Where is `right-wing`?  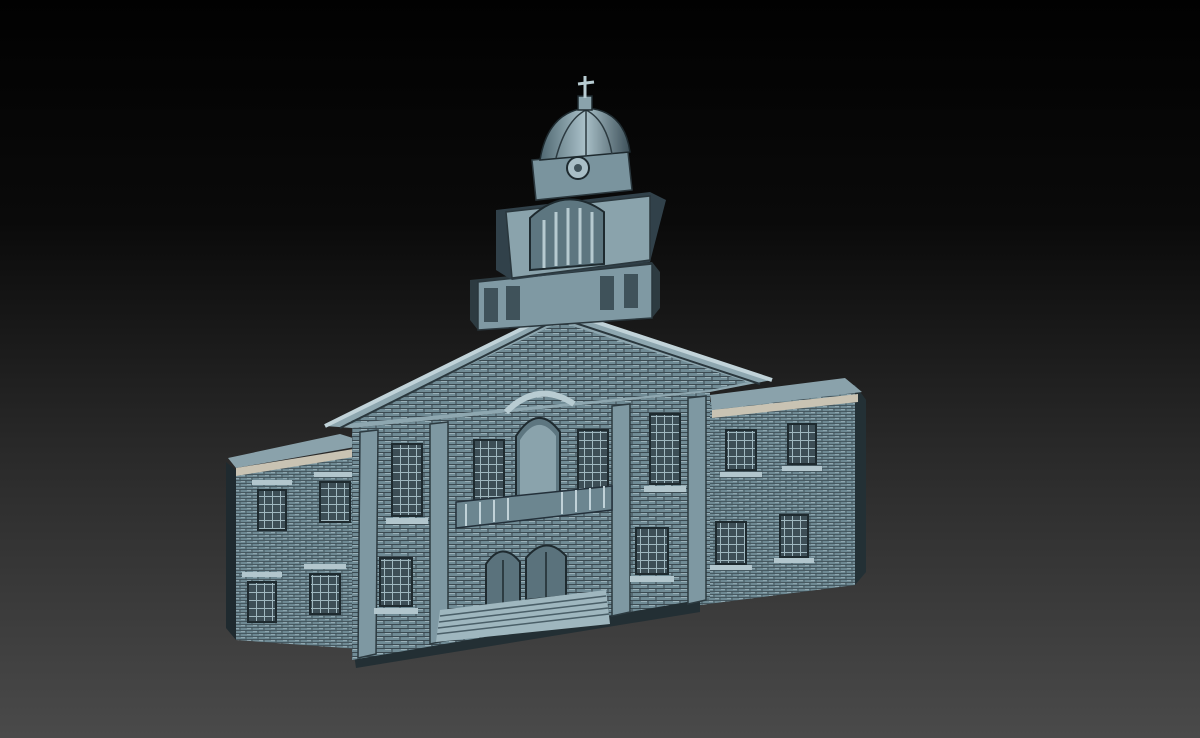 right-wing is located at coordinates (783, 491).